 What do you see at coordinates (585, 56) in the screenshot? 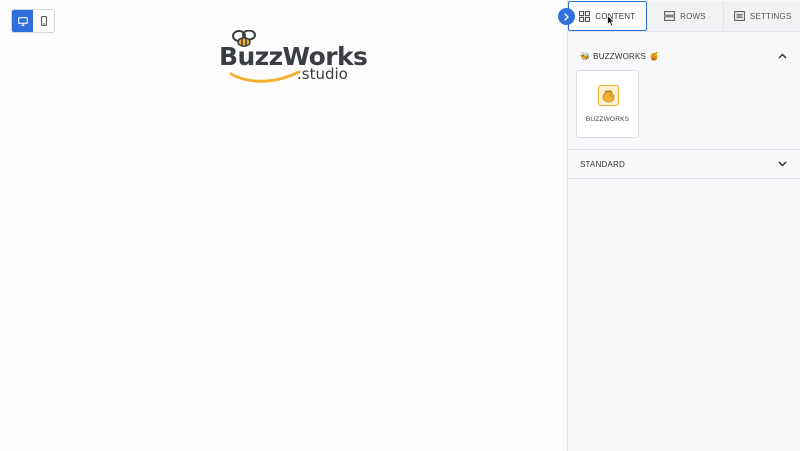
I see `bee-emoji: 🐝` at bounding box center [585, 56].